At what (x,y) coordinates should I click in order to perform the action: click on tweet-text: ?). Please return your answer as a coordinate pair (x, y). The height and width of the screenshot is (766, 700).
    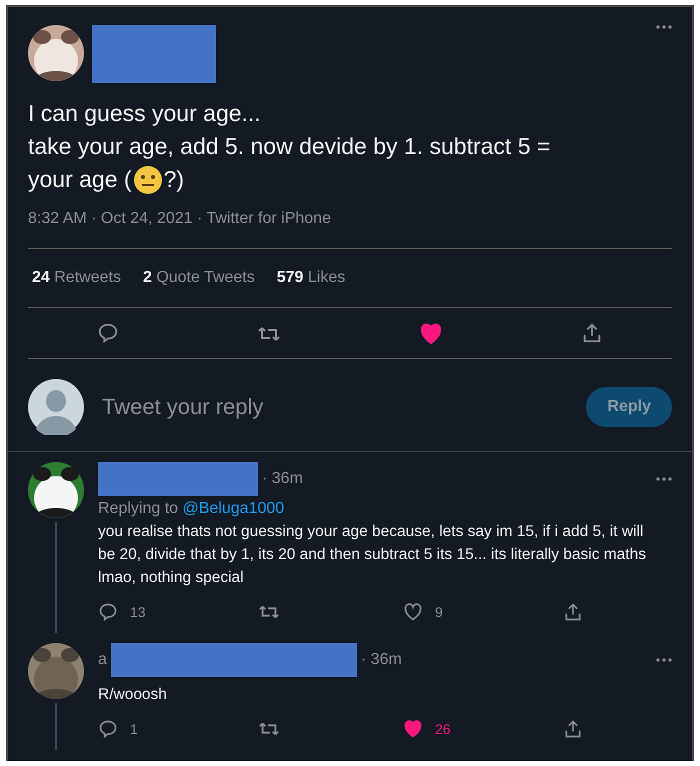
    Looking at the image, I should click on (174, 179).